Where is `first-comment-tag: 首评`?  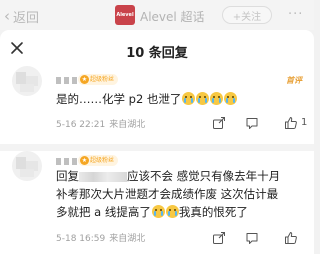 first-comment-tag: 首评 is located at coordinates (294, 80).